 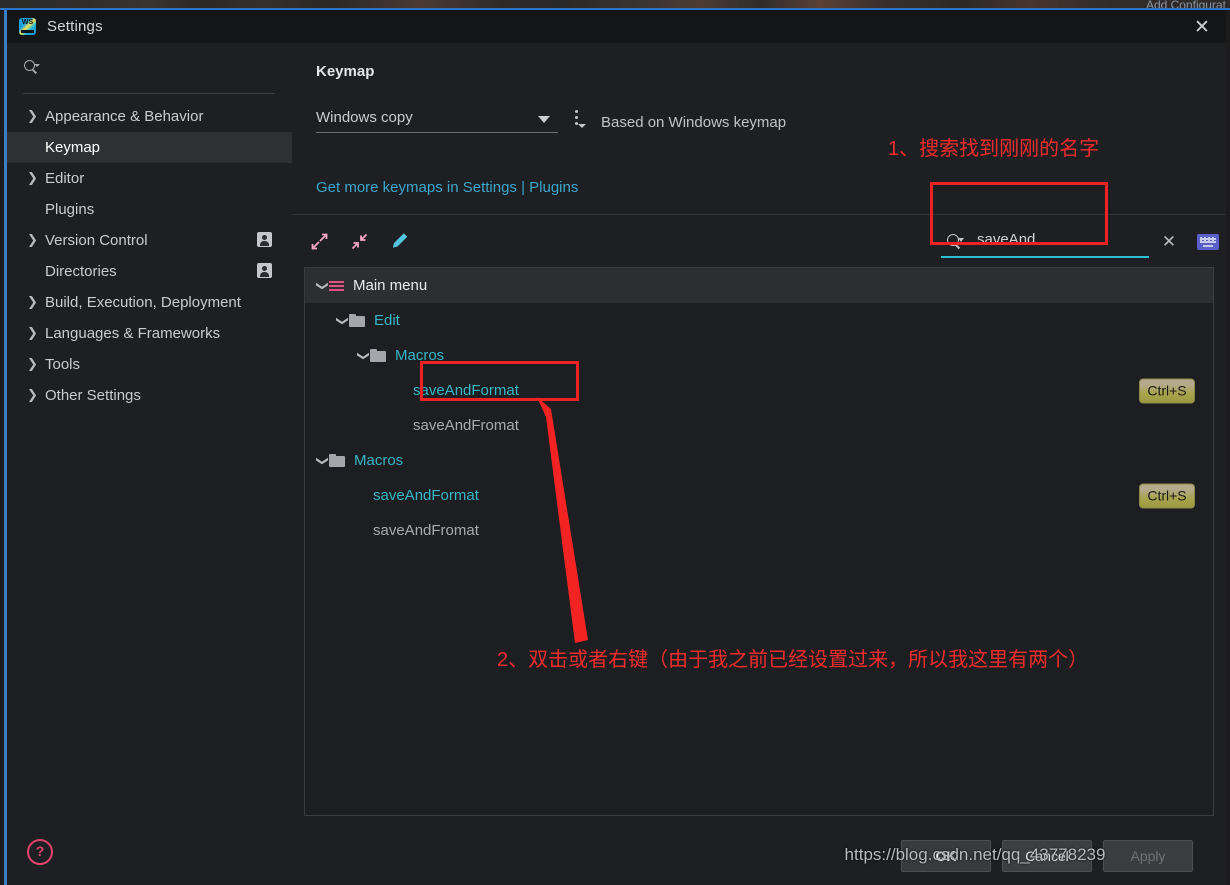 I want to click on keymap-search-input: saveAnd, so click(x=1044, y=241).